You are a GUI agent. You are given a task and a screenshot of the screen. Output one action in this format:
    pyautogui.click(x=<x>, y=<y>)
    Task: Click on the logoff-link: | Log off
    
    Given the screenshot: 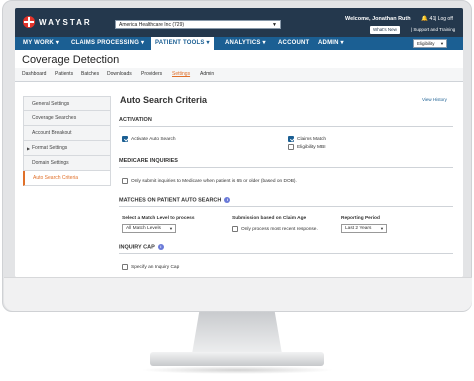 What is the action you would take?
    pyautogui.click(x=444, y=19)
    